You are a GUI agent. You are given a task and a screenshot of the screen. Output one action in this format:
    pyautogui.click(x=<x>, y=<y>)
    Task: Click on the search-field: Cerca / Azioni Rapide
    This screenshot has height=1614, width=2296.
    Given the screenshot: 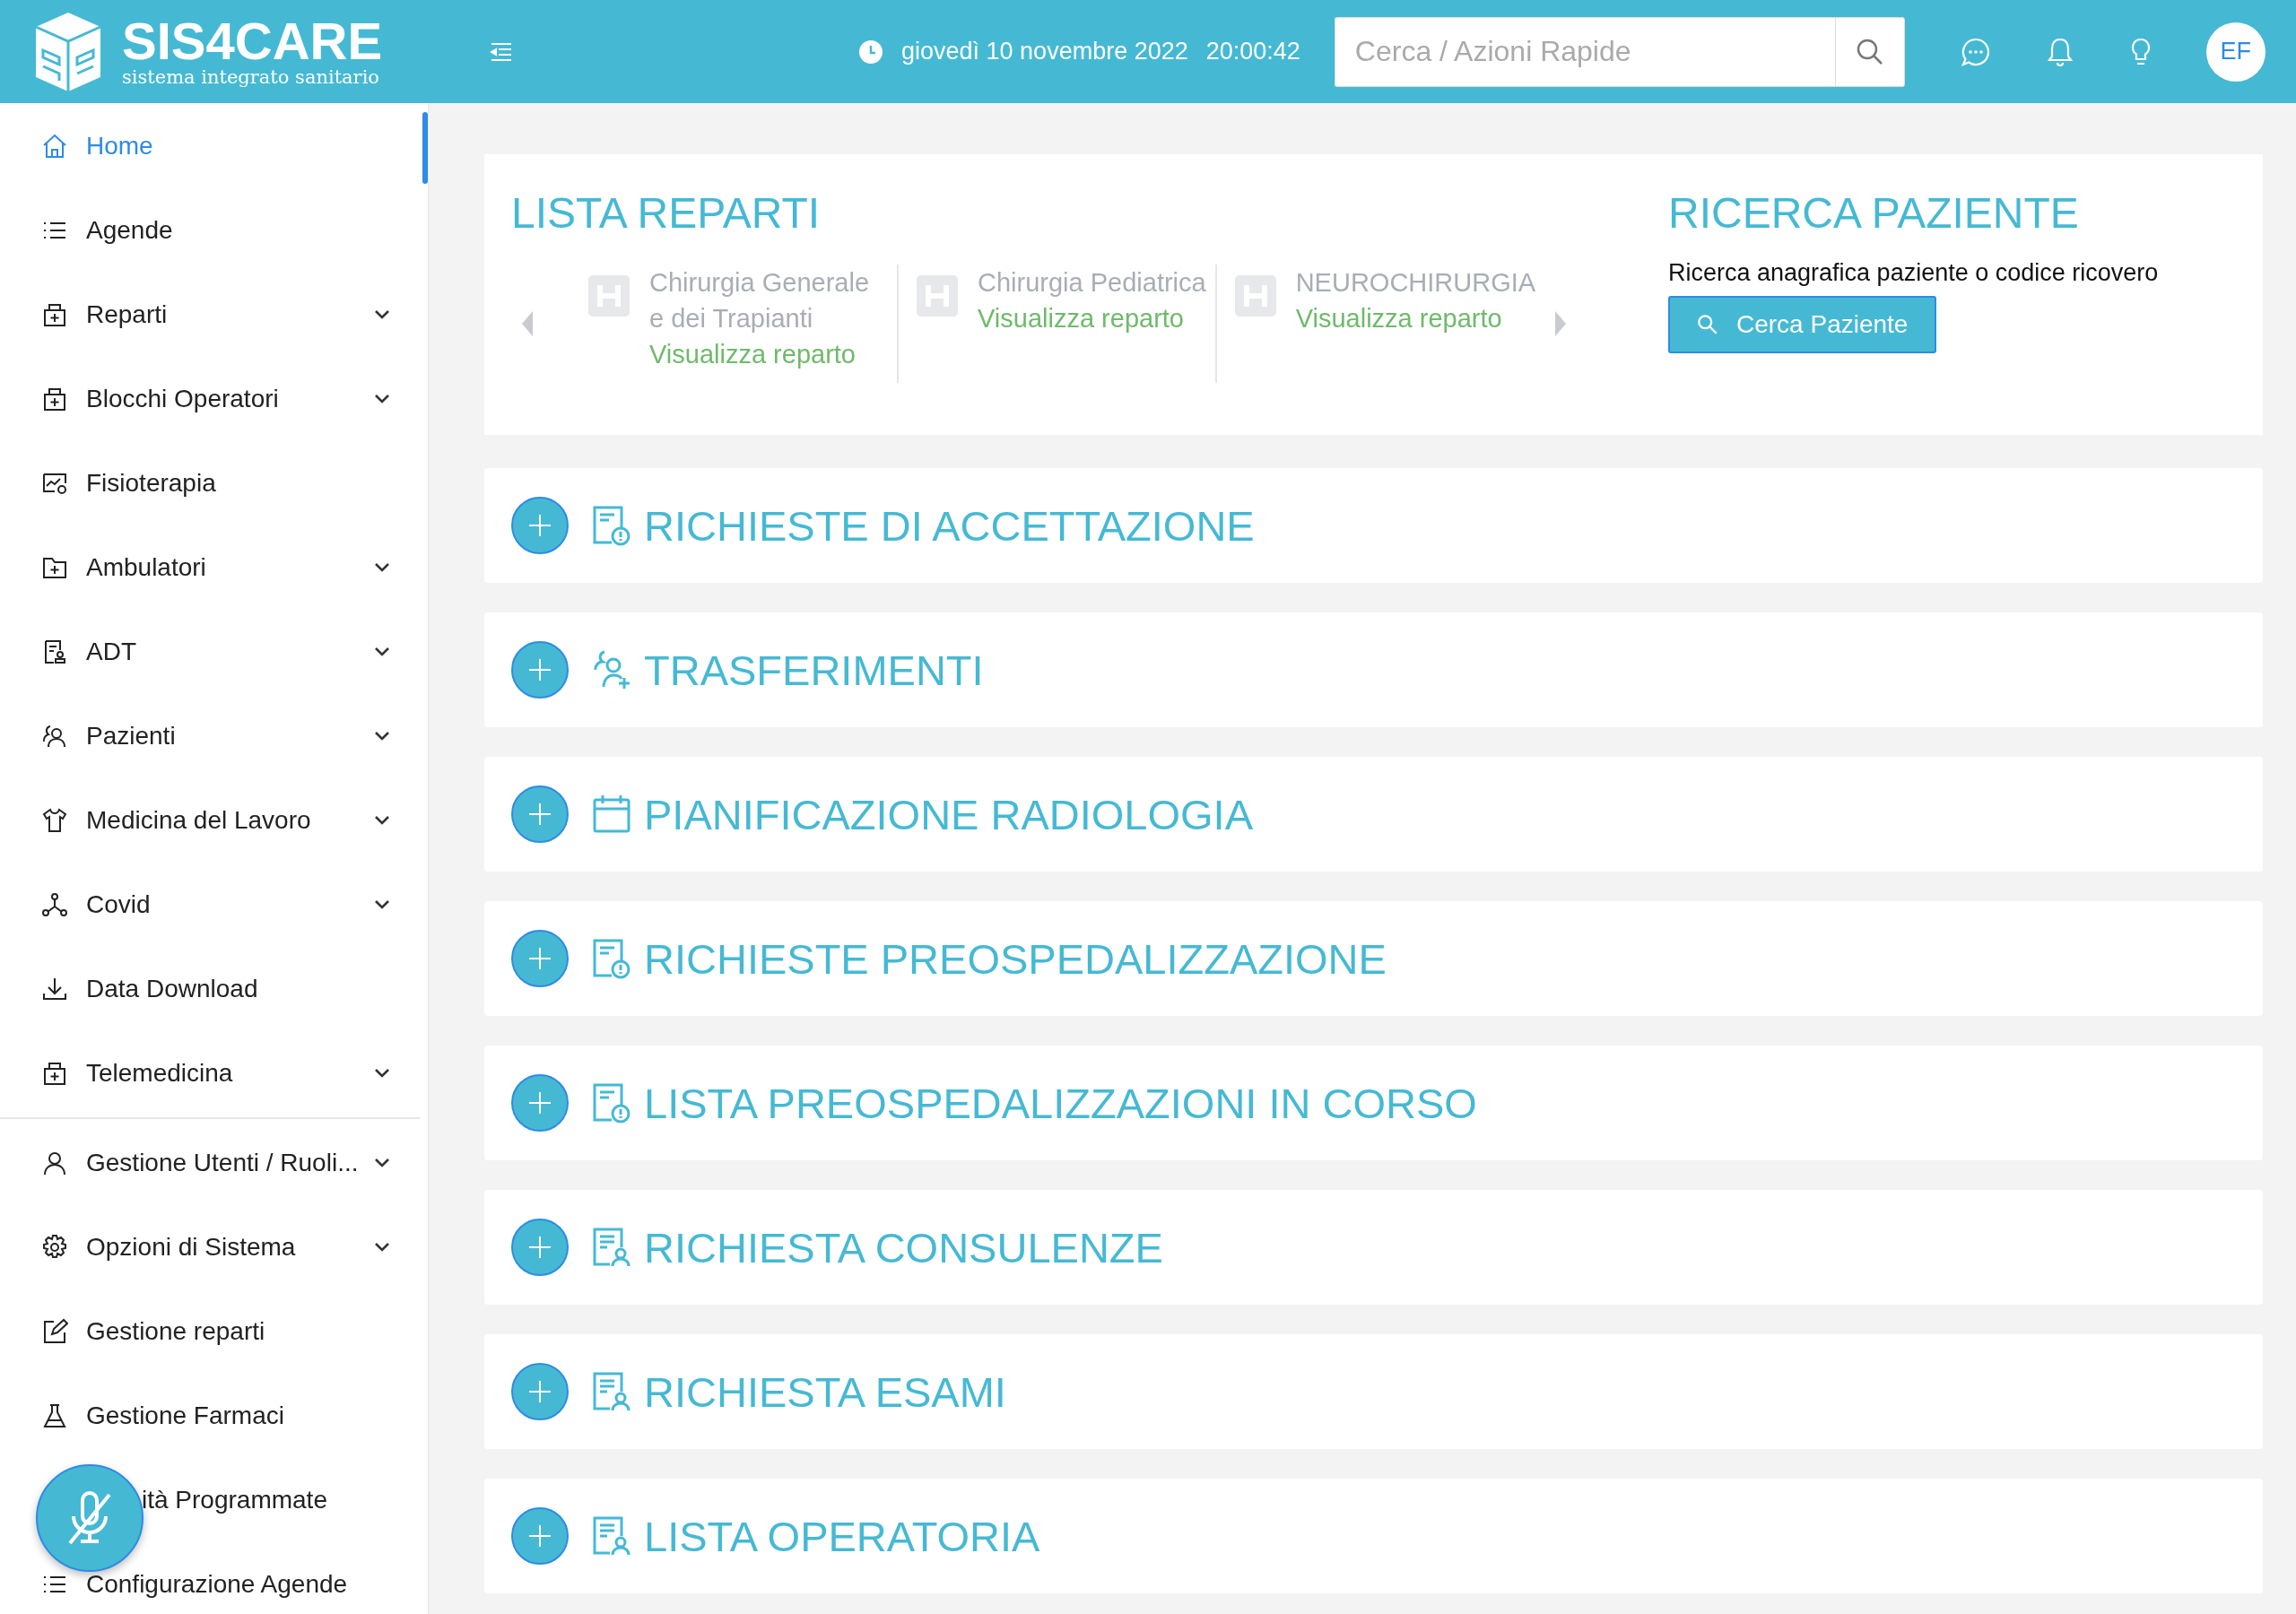 What is the action you would take?
    pyautogui.click(x=1584, y=51)
    